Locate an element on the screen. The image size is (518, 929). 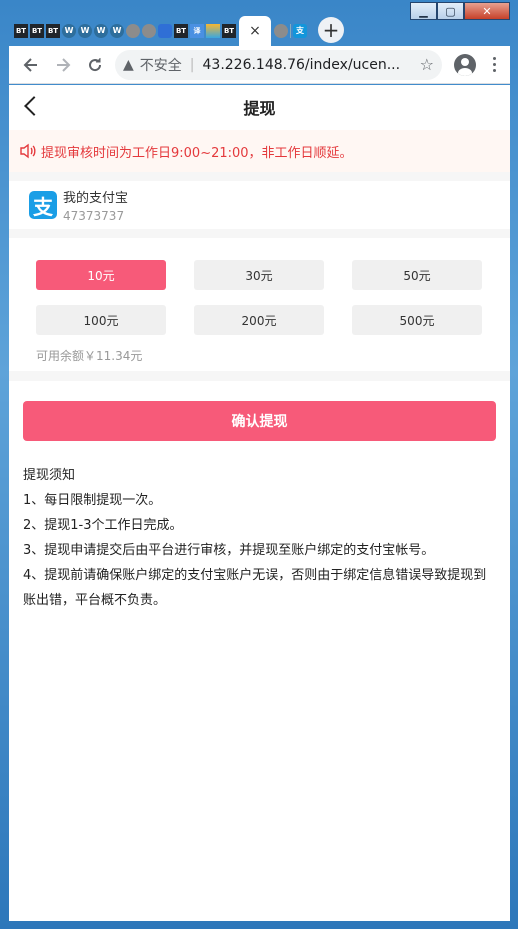
rule-item: 2、提现1-3个工作日完成。 is located at coordinates (103, 525).